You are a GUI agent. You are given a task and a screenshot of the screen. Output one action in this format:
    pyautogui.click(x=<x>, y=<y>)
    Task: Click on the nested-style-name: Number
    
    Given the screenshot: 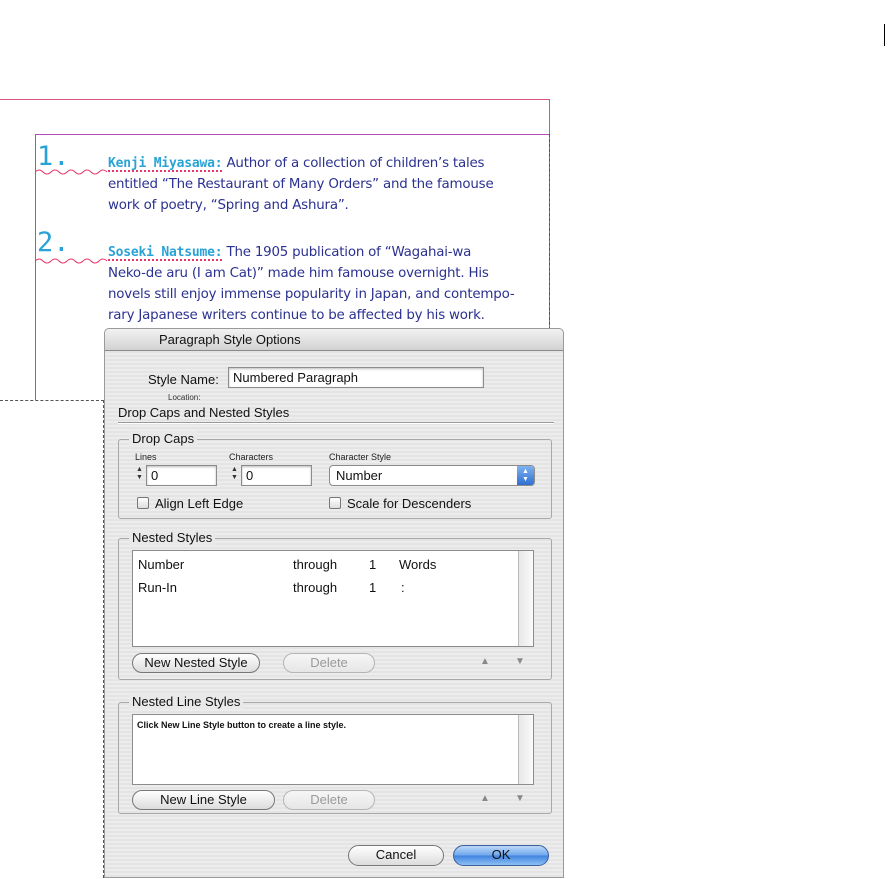 What is the action you would take?
    pyautogui.click(x=161, y=564)
    